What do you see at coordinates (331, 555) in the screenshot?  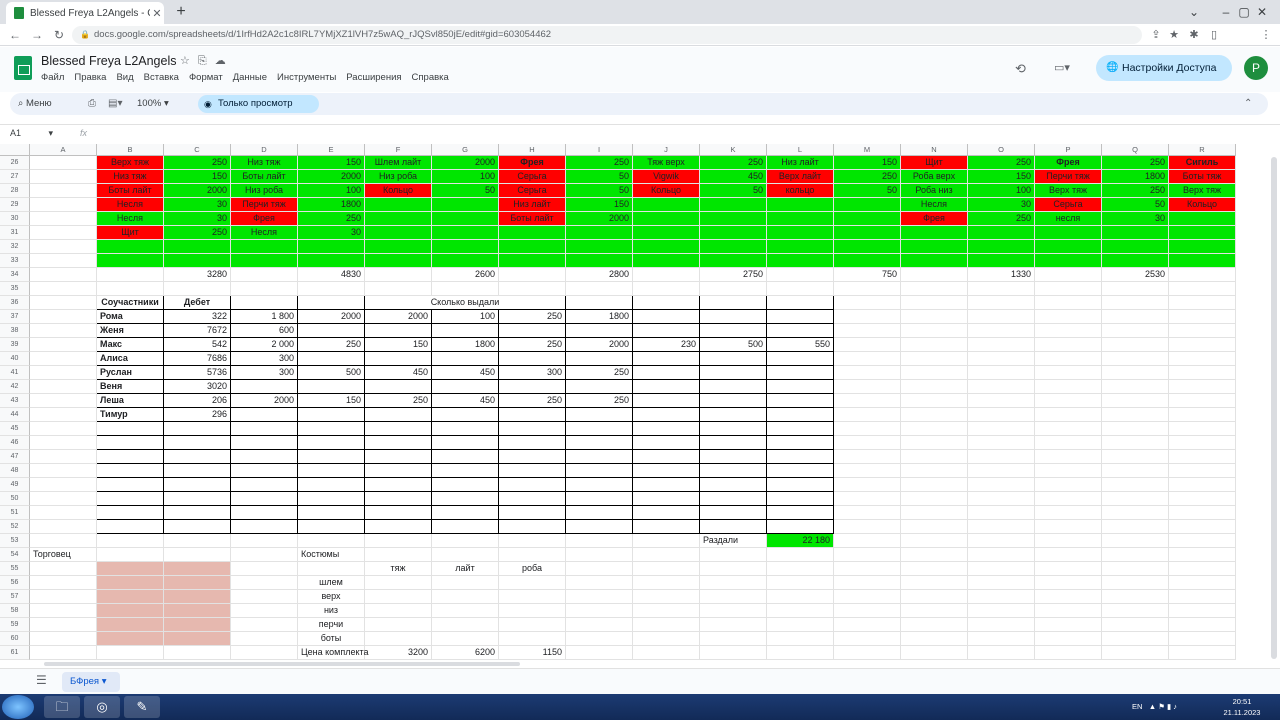 I see `cell-e54: Костюмы` at bounding box center [331, 555].